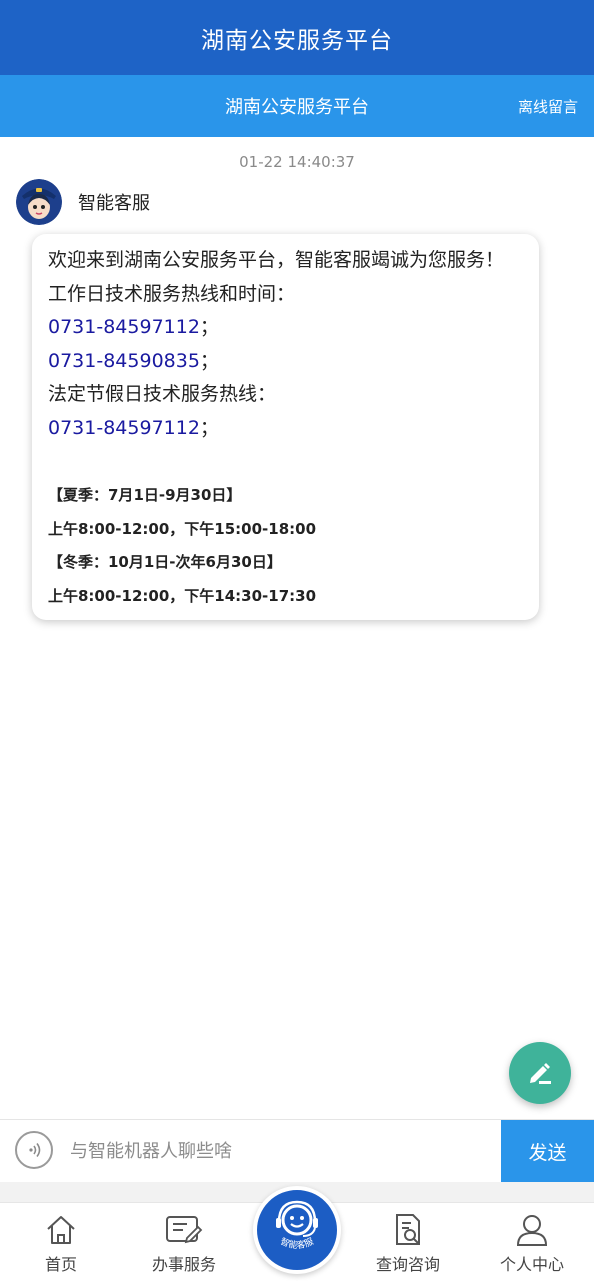 This screenshot has width=594, height=1281. I want to click on voice-icon, so click(35, 1150).